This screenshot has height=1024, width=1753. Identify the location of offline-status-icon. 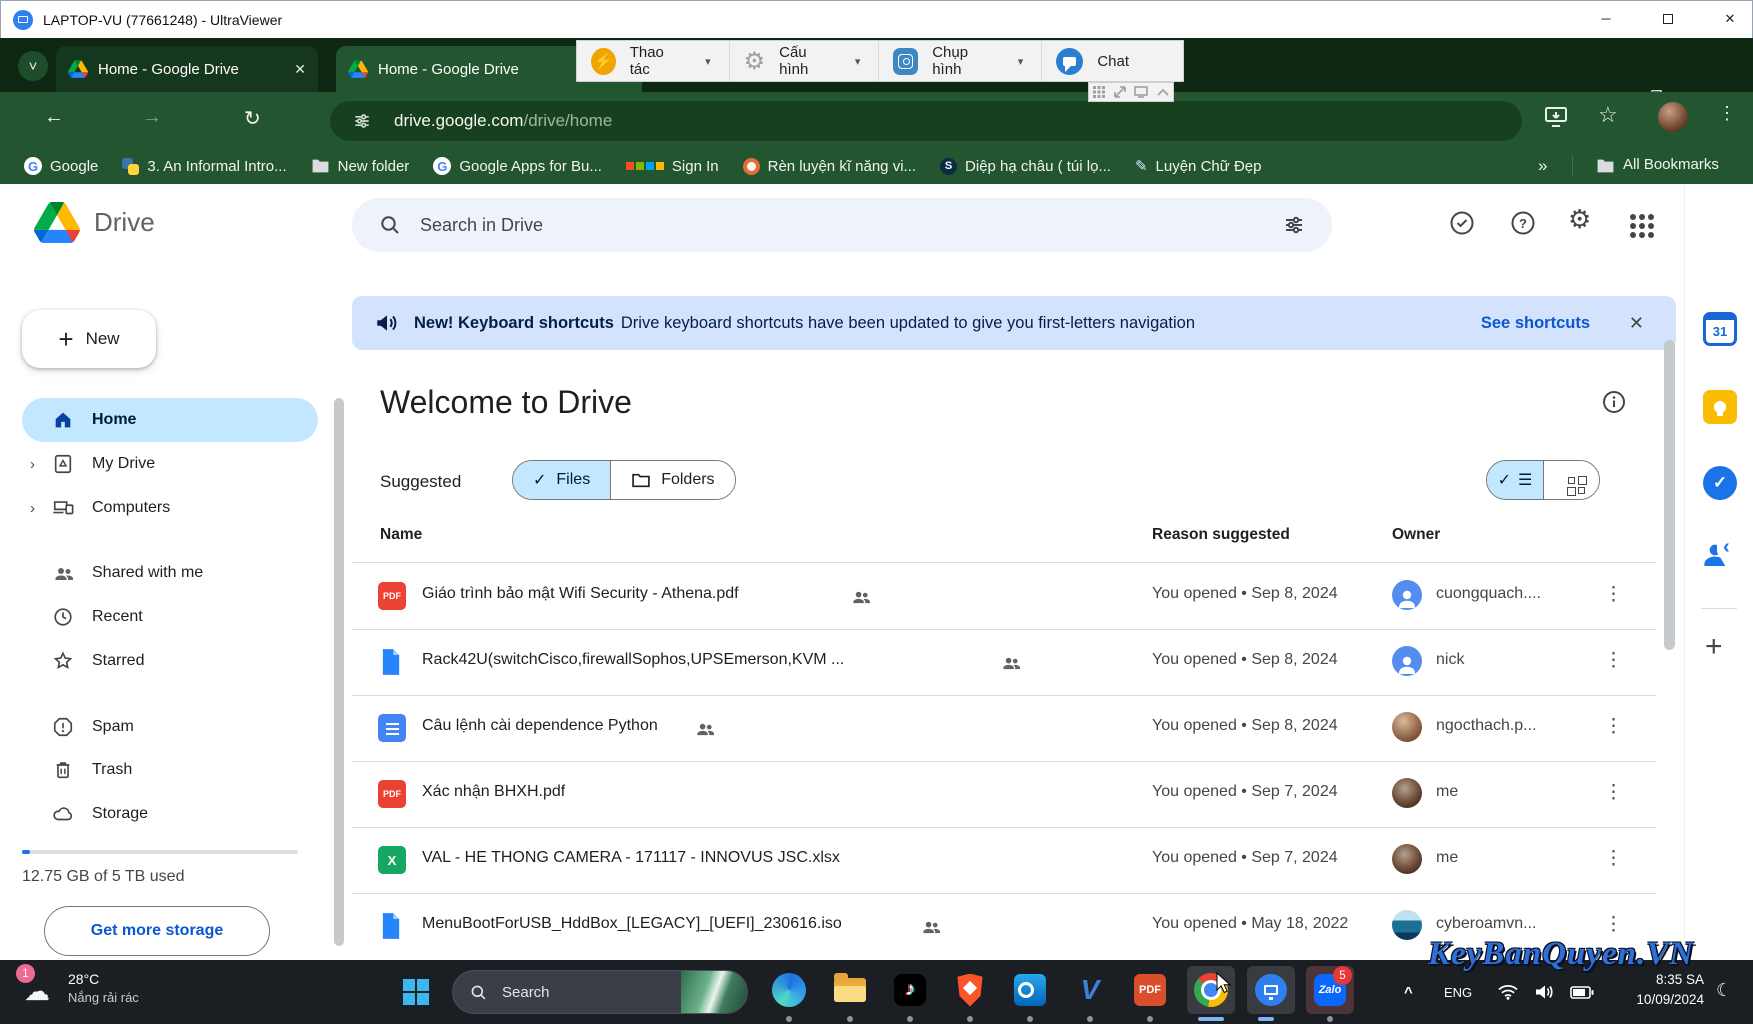
(1462, 223).